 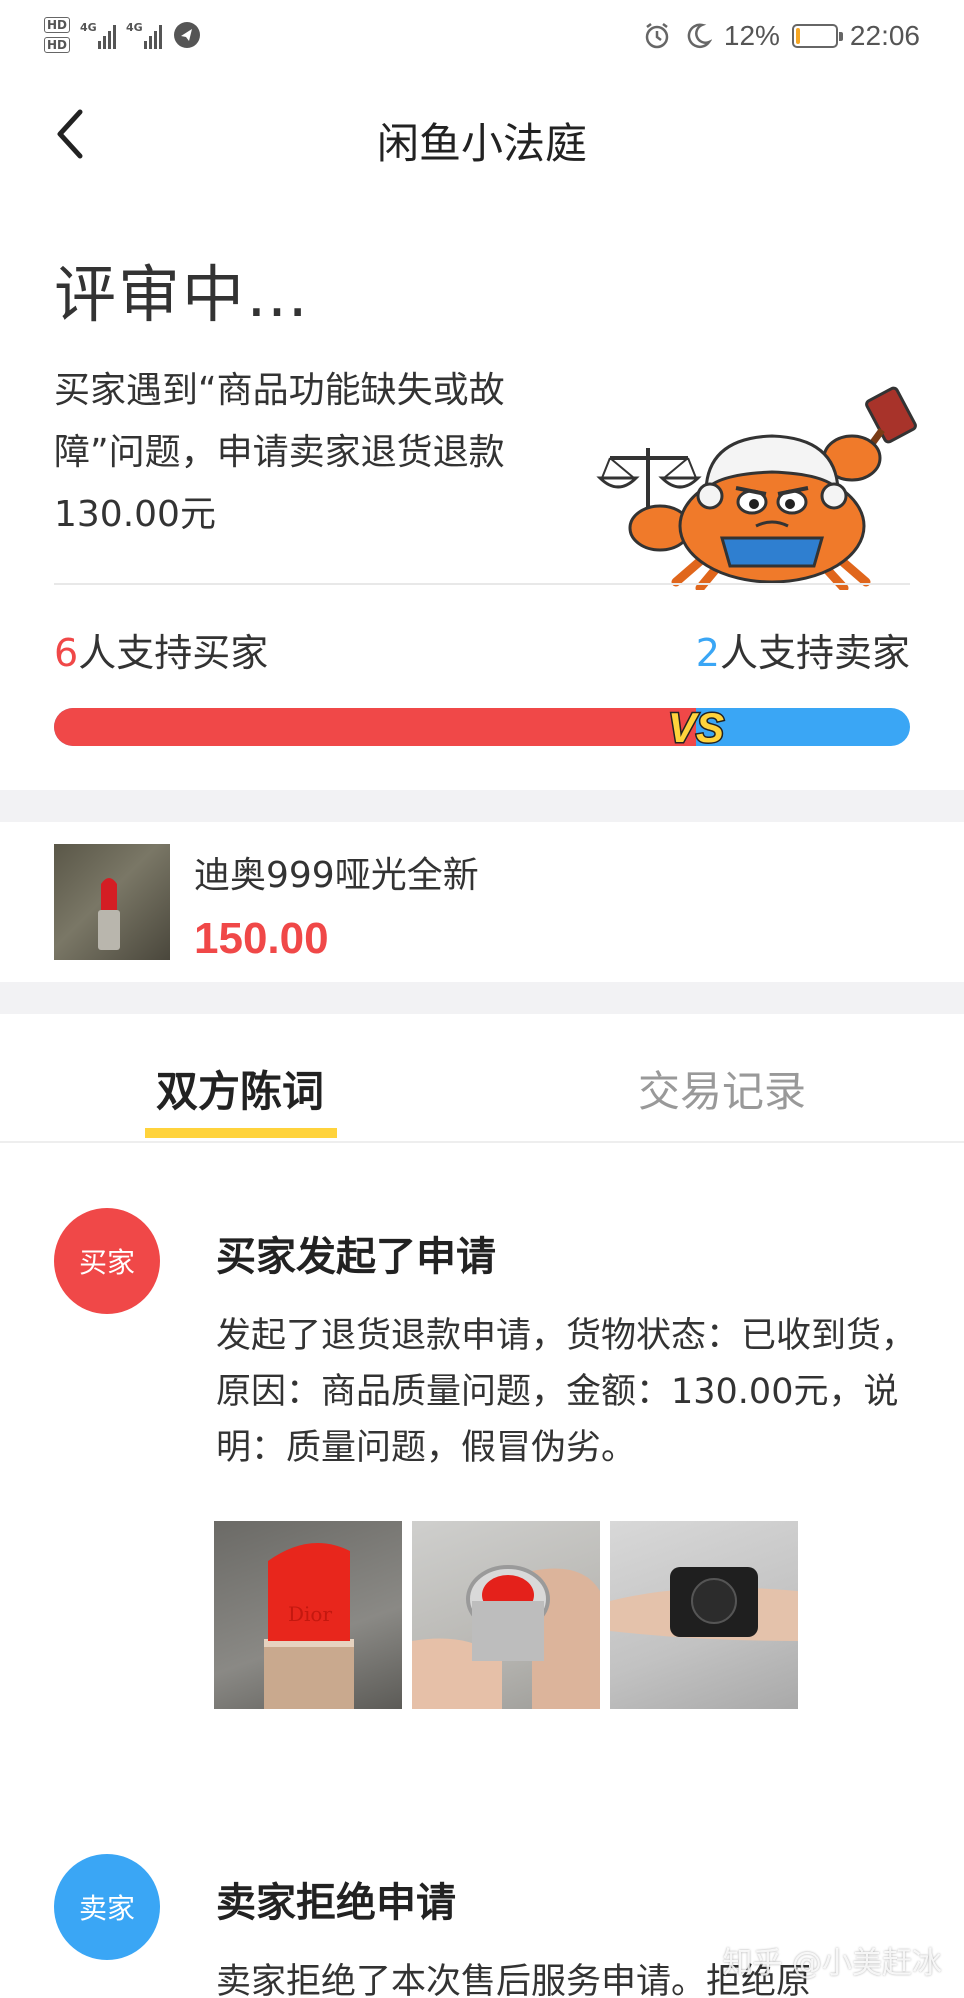 What do you see at coordinates (336, 1903) in the screenshot?
I see `event-title: 卖家拒绝申请` at bounding box center [336, 1903].